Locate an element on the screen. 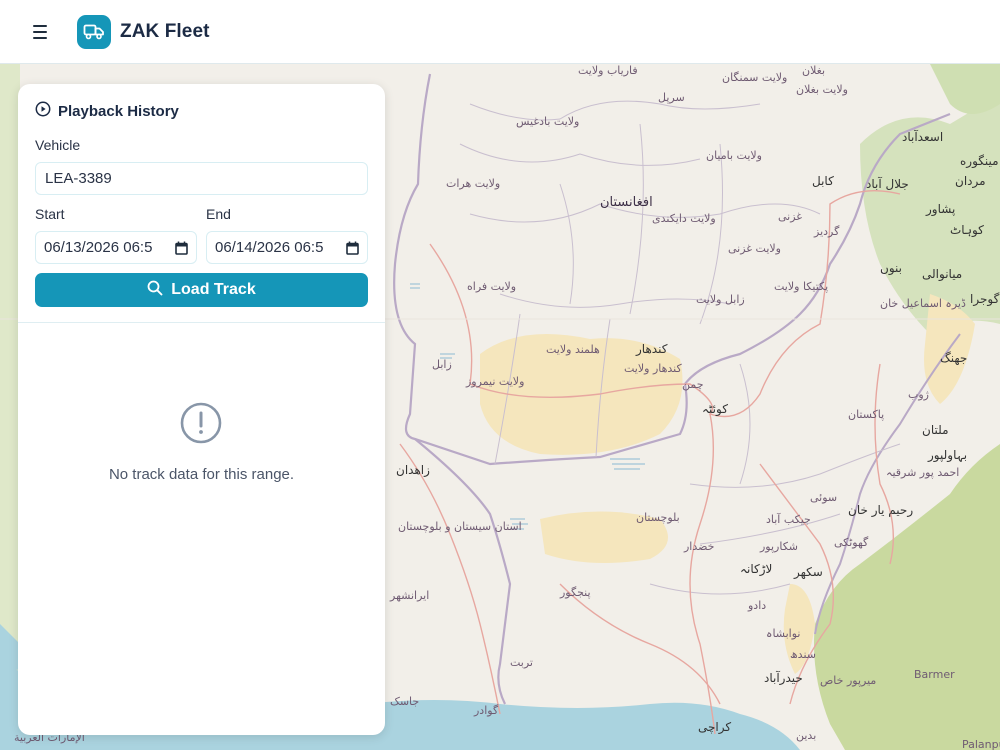  load-track-label: Load Track is located at coordinates (213, 289).